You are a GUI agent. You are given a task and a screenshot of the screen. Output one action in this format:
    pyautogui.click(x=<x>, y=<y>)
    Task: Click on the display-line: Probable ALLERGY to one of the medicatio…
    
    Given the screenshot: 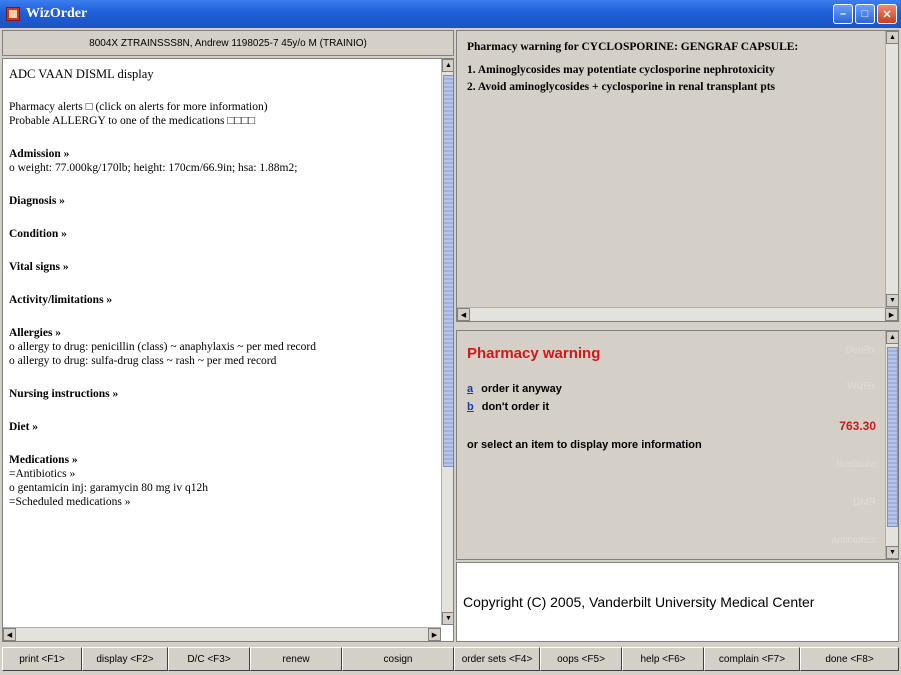 What is the action you would take?
    pyautogui.click(x=132, y=121)
    